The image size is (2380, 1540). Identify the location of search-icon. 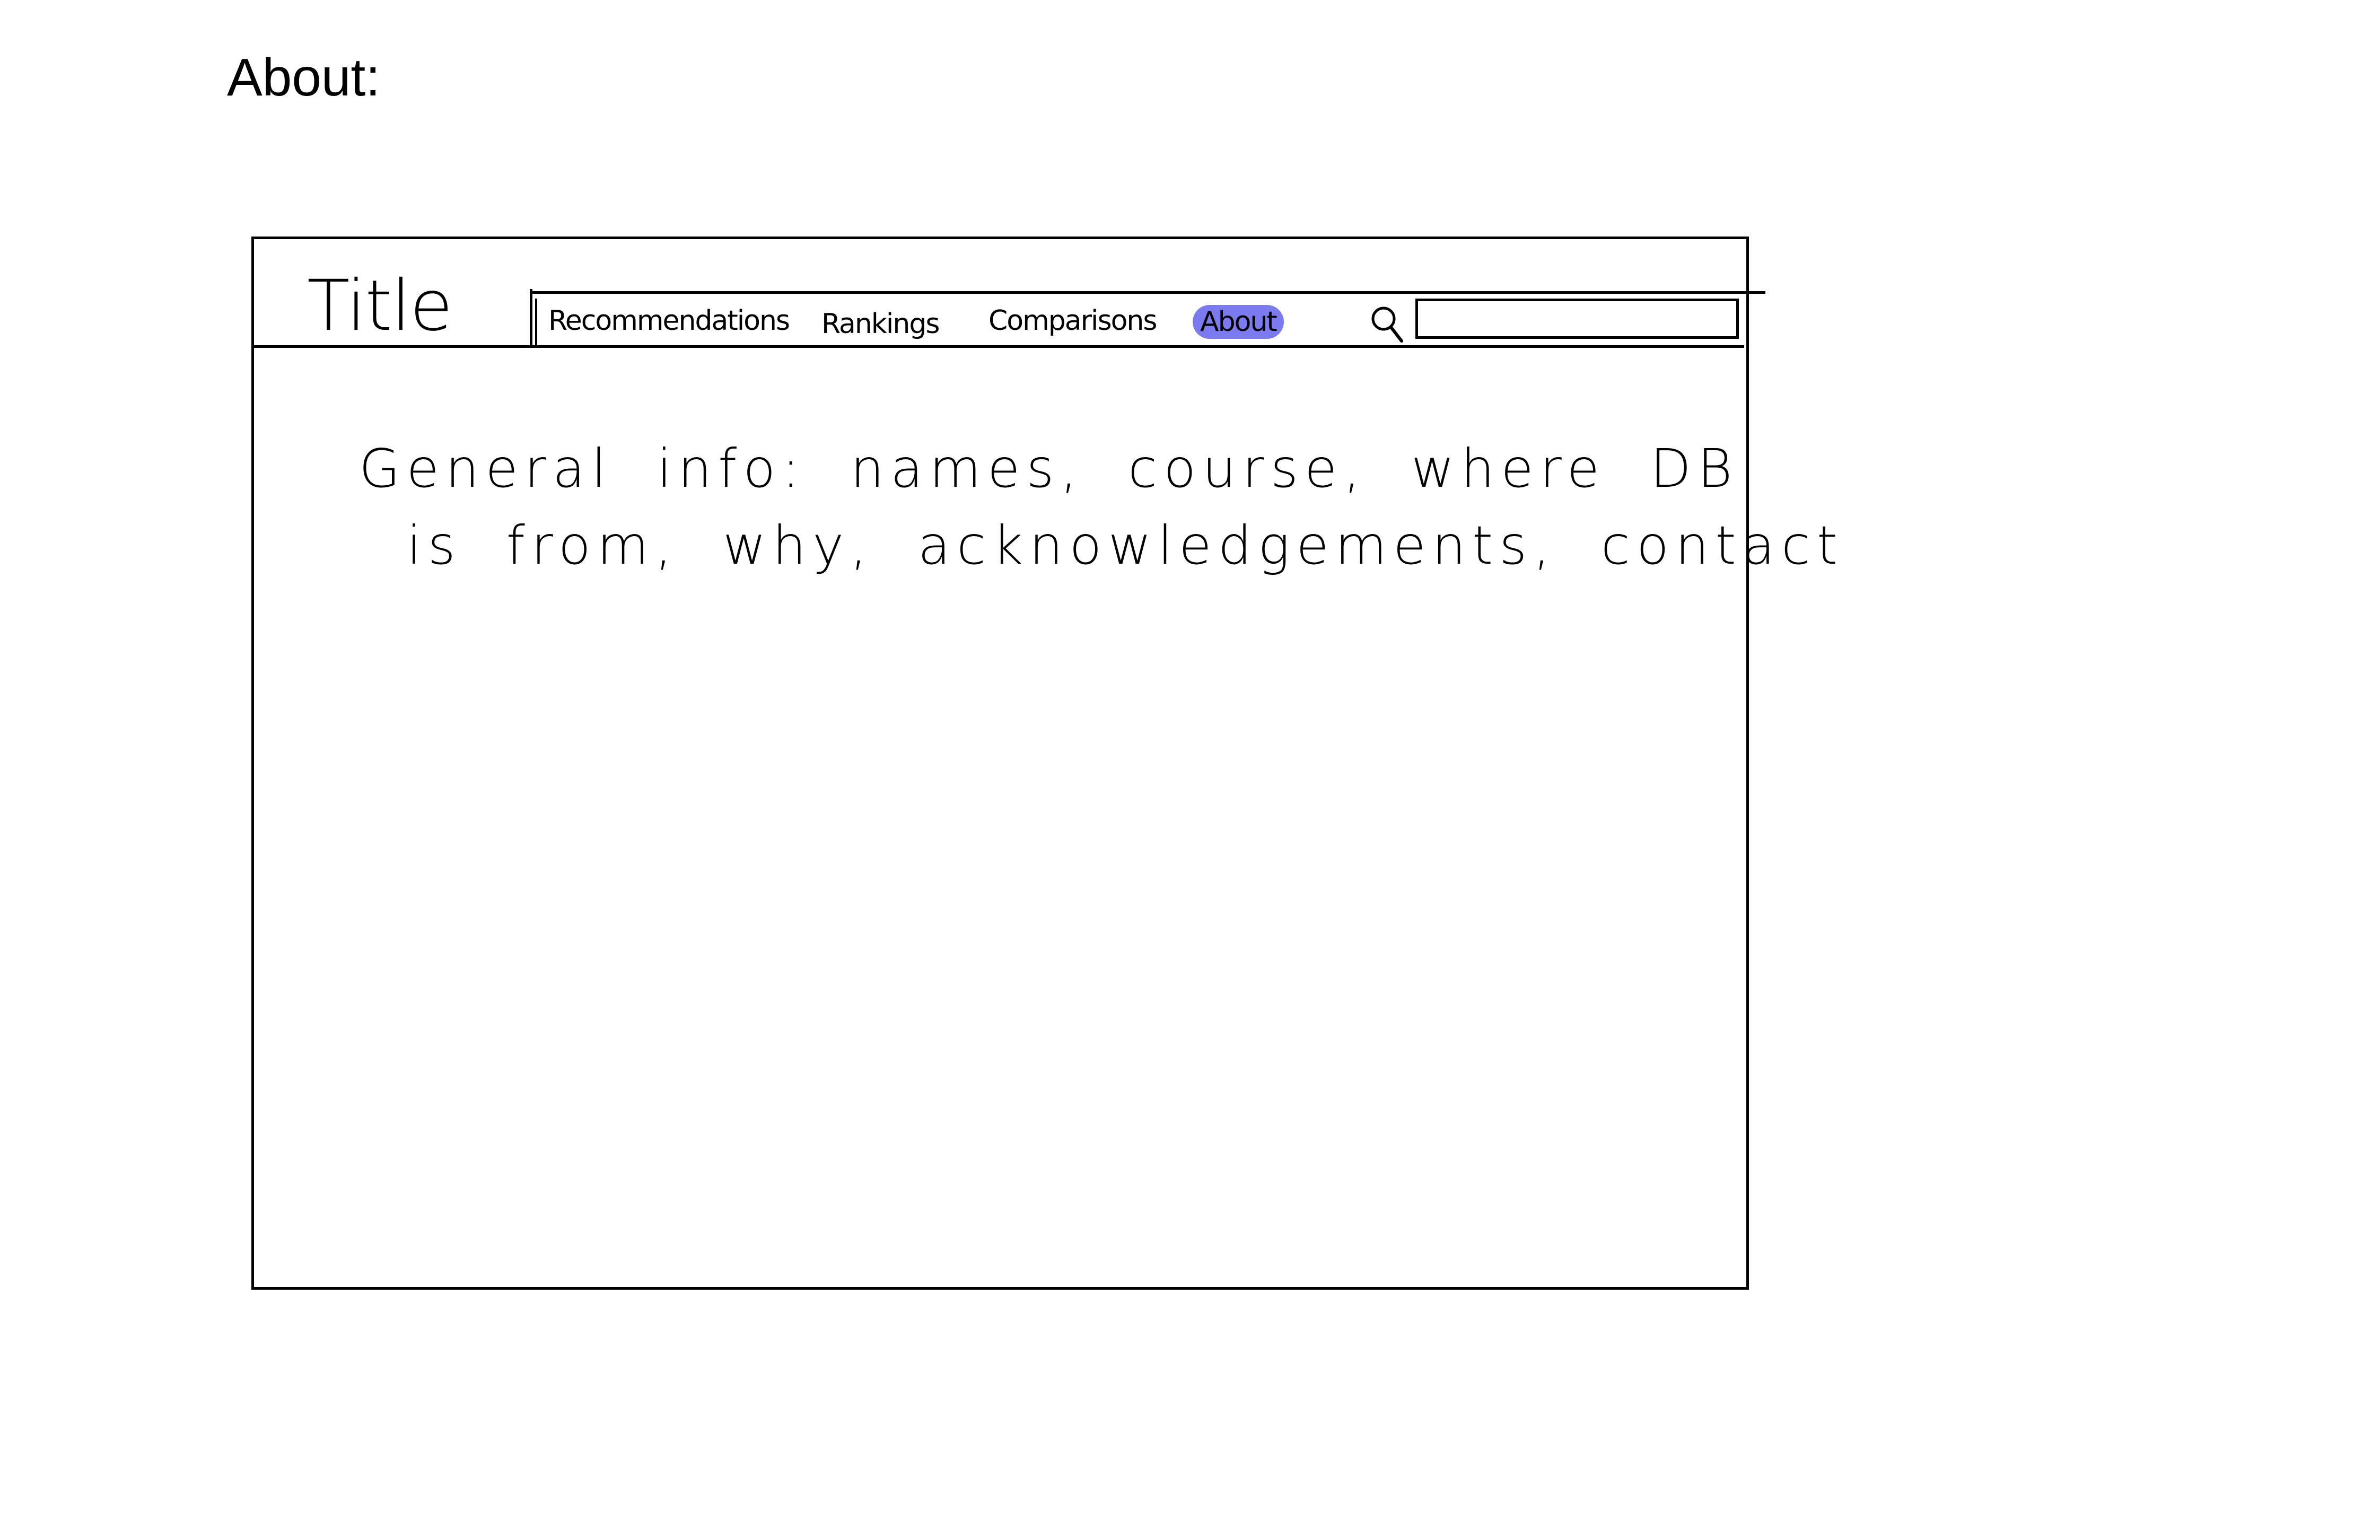
(1389, 324).